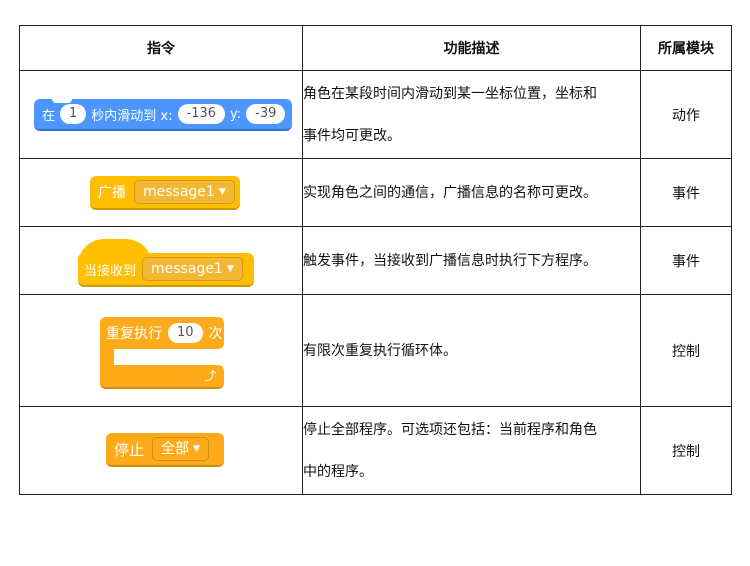  What do you see at coordinates (471, 48) in the screenshot?
I see `header-description: 功能描述` at bounding box center [471, 48].